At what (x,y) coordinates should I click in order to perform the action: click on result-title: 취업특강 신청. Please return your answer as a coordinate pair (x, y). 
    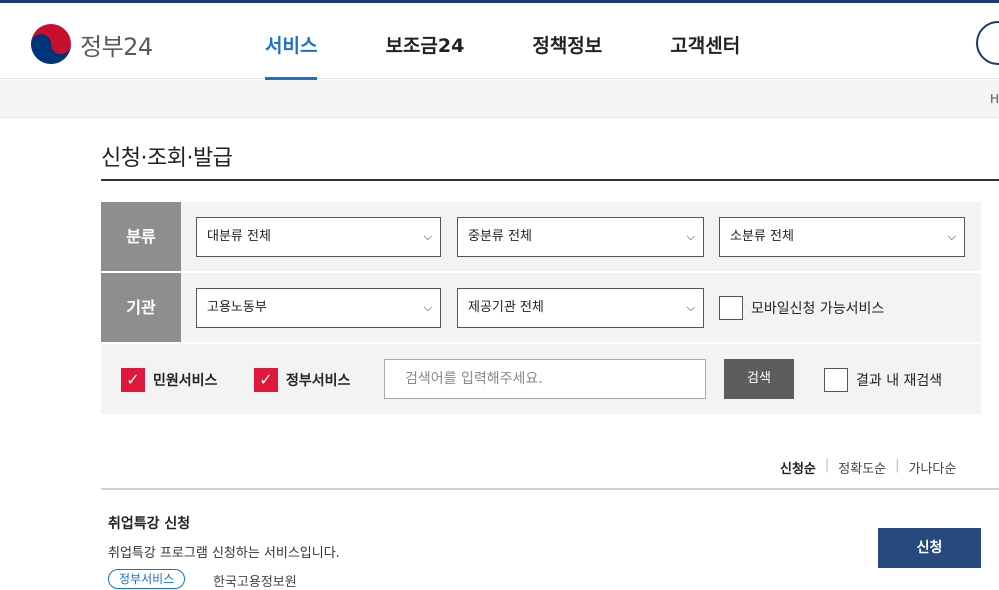
    Looking at the image, I should click on (149, 523).